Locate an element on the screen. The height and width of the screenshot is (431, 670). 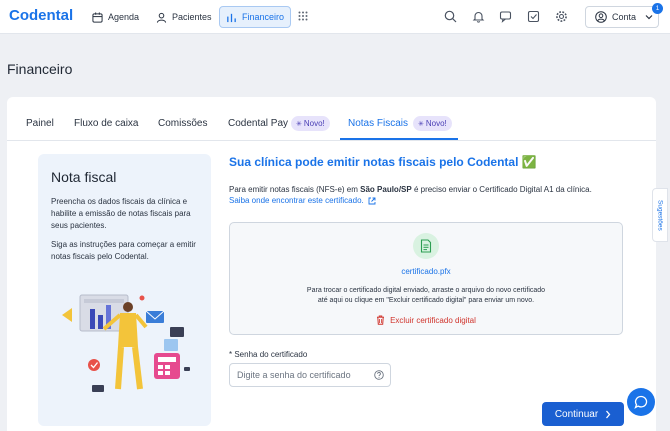
nav-pacientes-label: Pacientes is located at coordinates (192, 17).